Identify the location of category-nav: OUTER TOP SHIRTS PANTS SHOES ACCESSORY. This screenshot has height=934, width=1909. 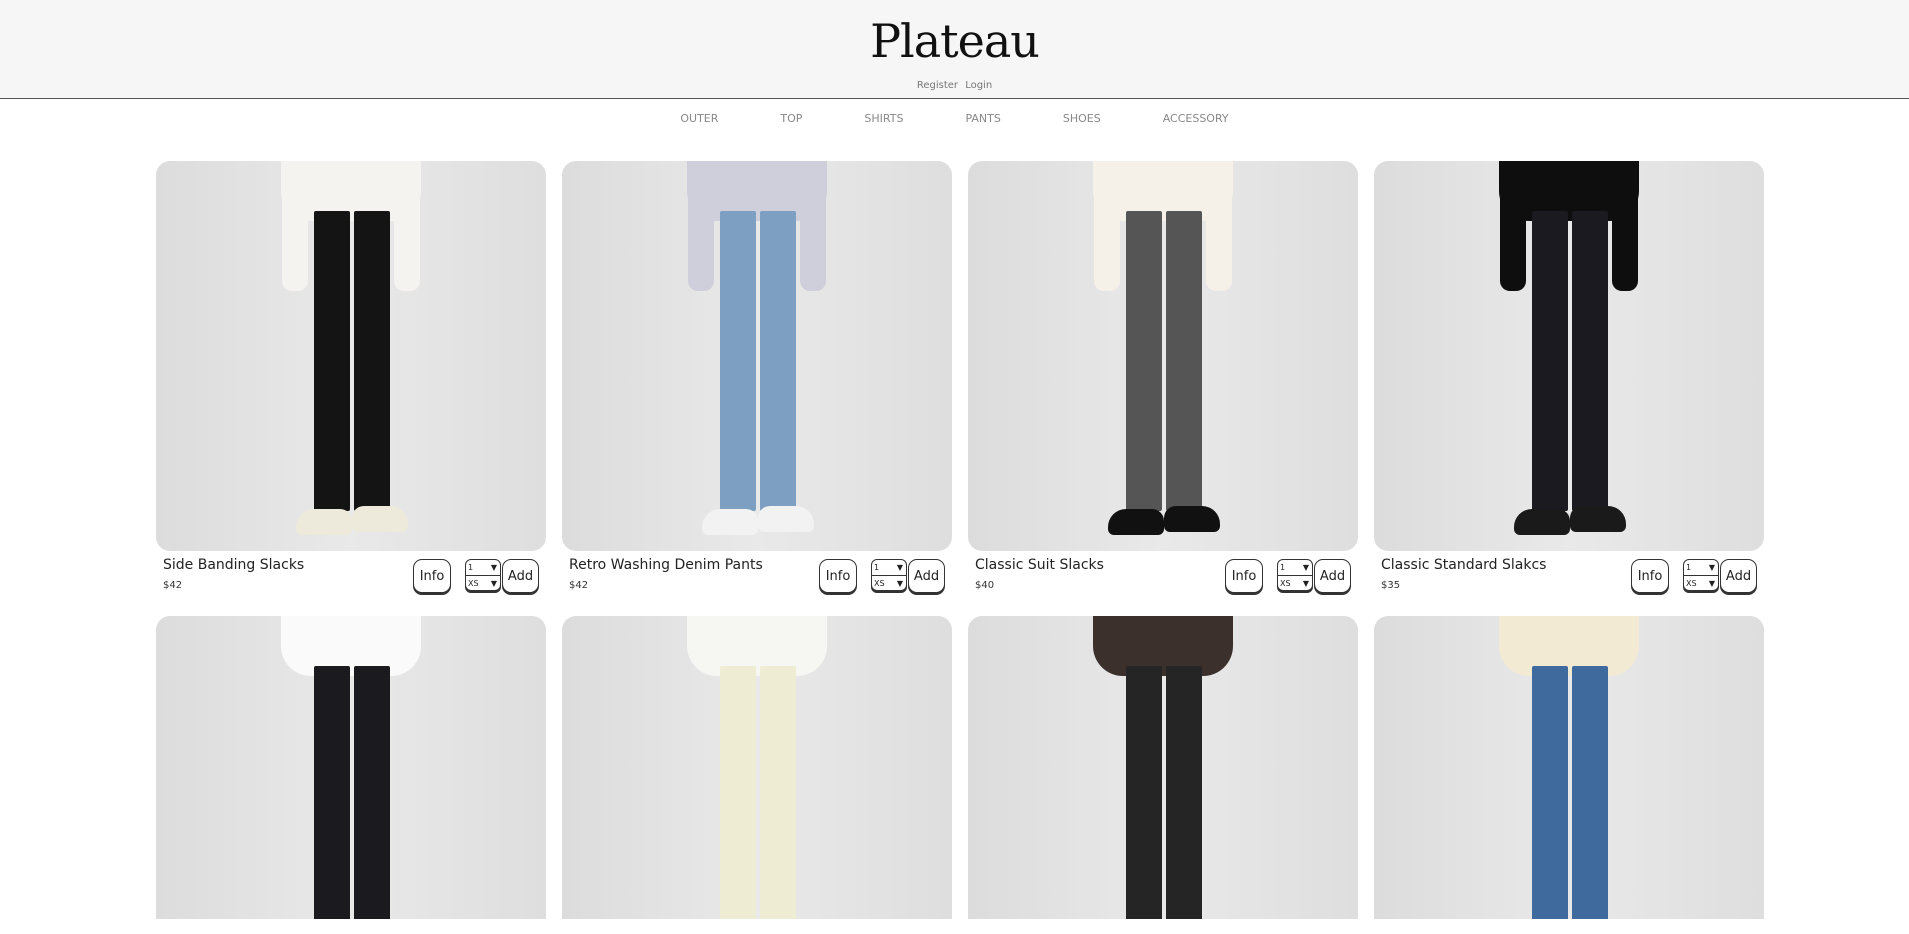
(954, 118).